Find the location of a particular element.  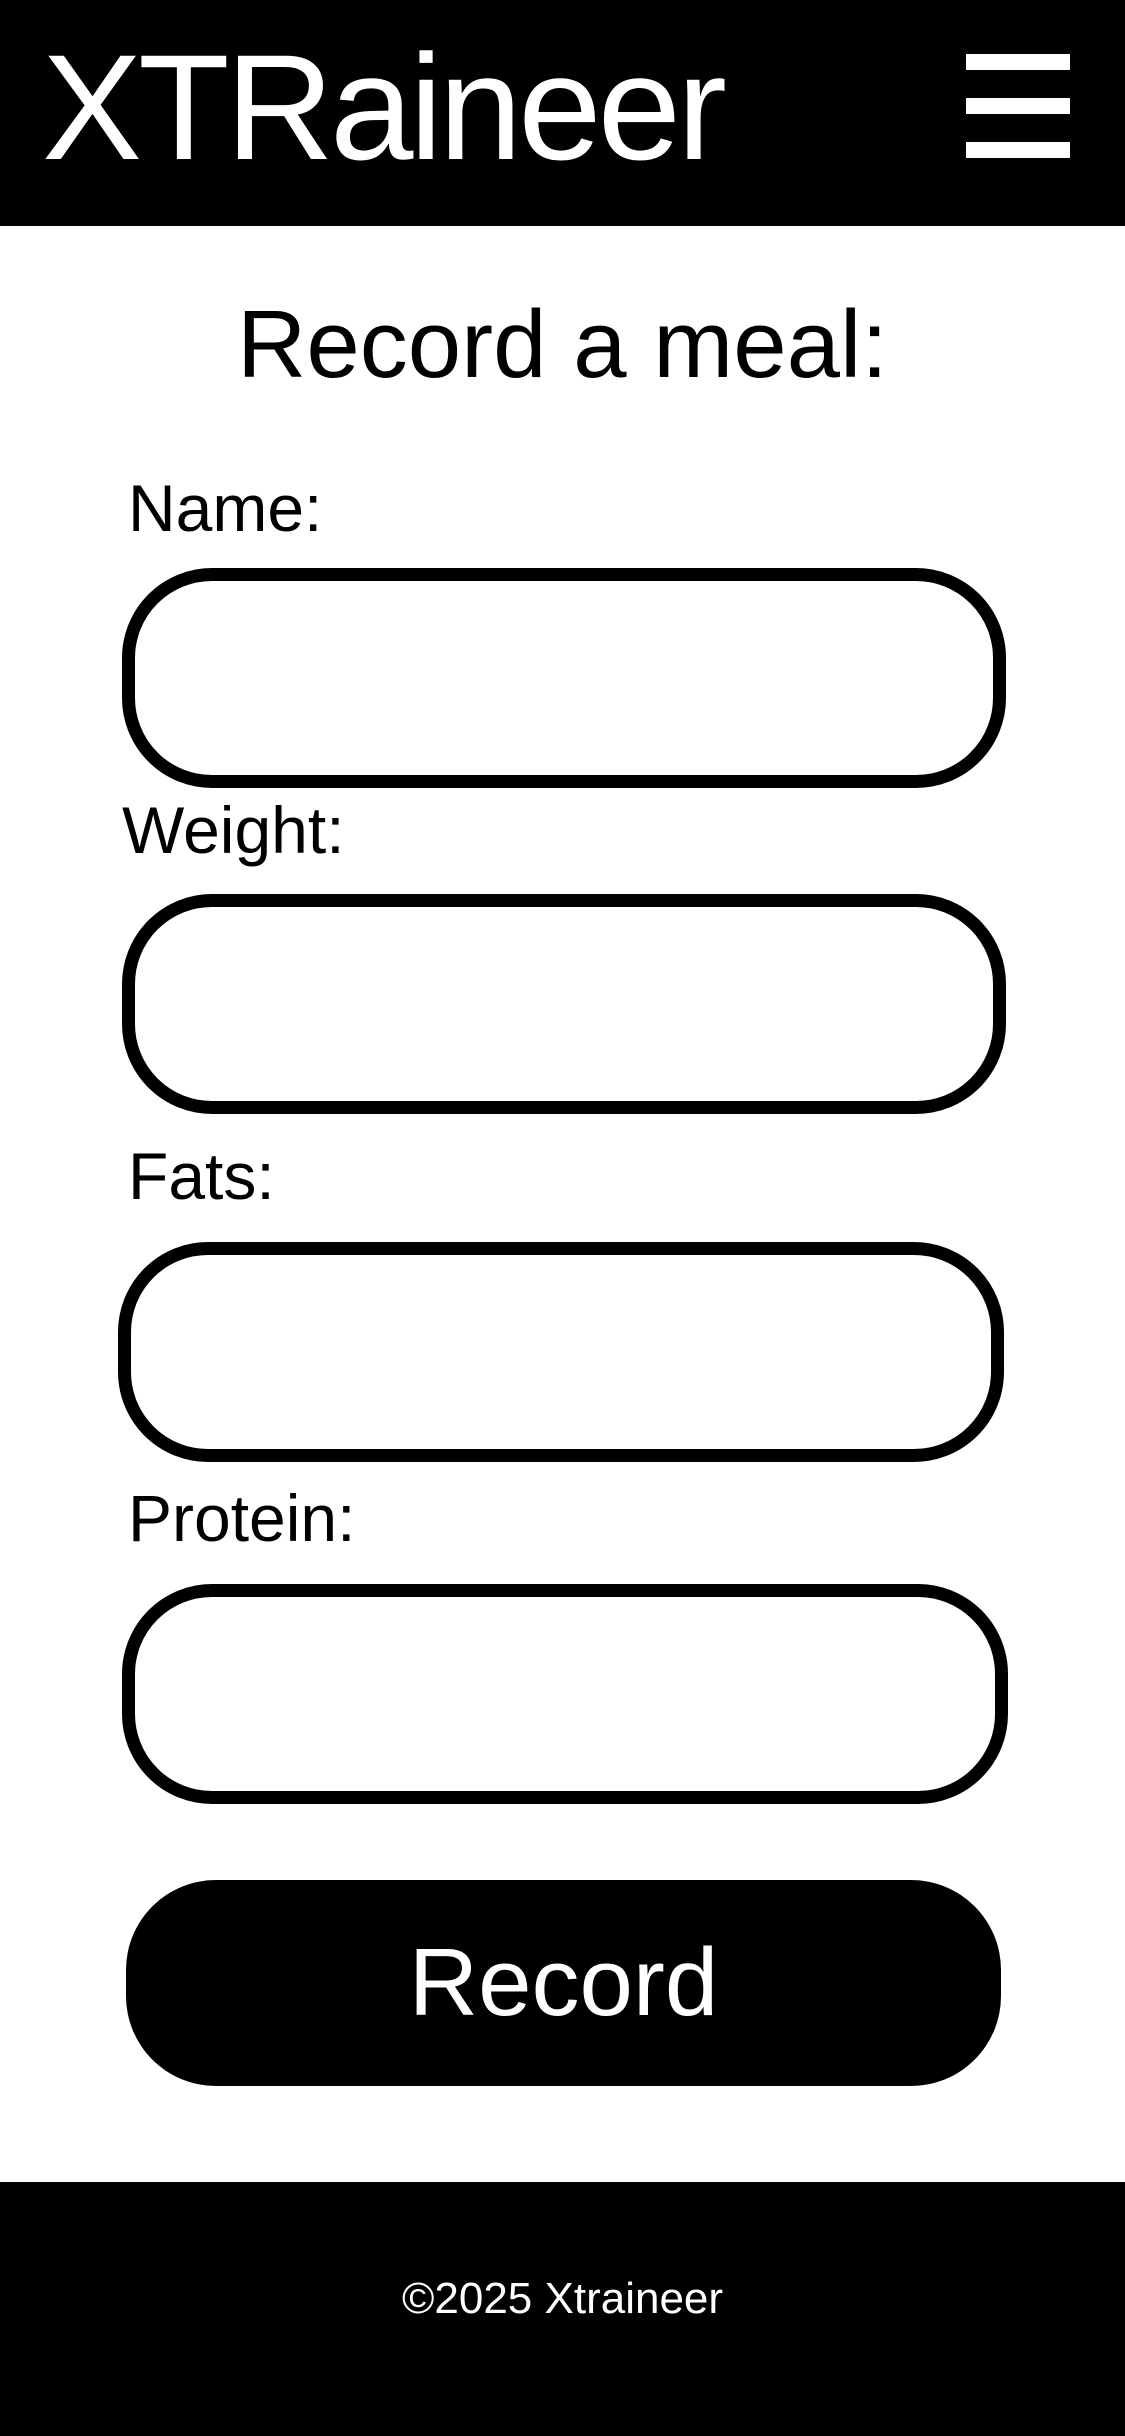

protein-label: Protein: is located at coordinates (242, 1518).